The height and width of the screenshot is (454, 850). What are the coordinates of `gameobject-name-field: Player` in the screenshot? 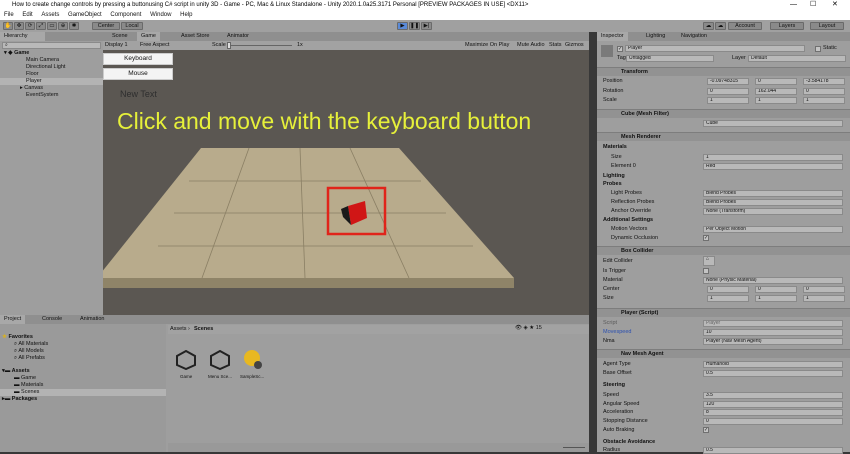 It's located at (715, 48).